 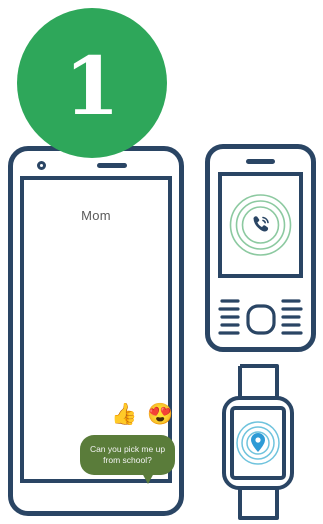 What do you see at coordinates (160, 414) in the screenshot?
I see `heart-eyes-icon: 😍` at bounding box center [160, 414].